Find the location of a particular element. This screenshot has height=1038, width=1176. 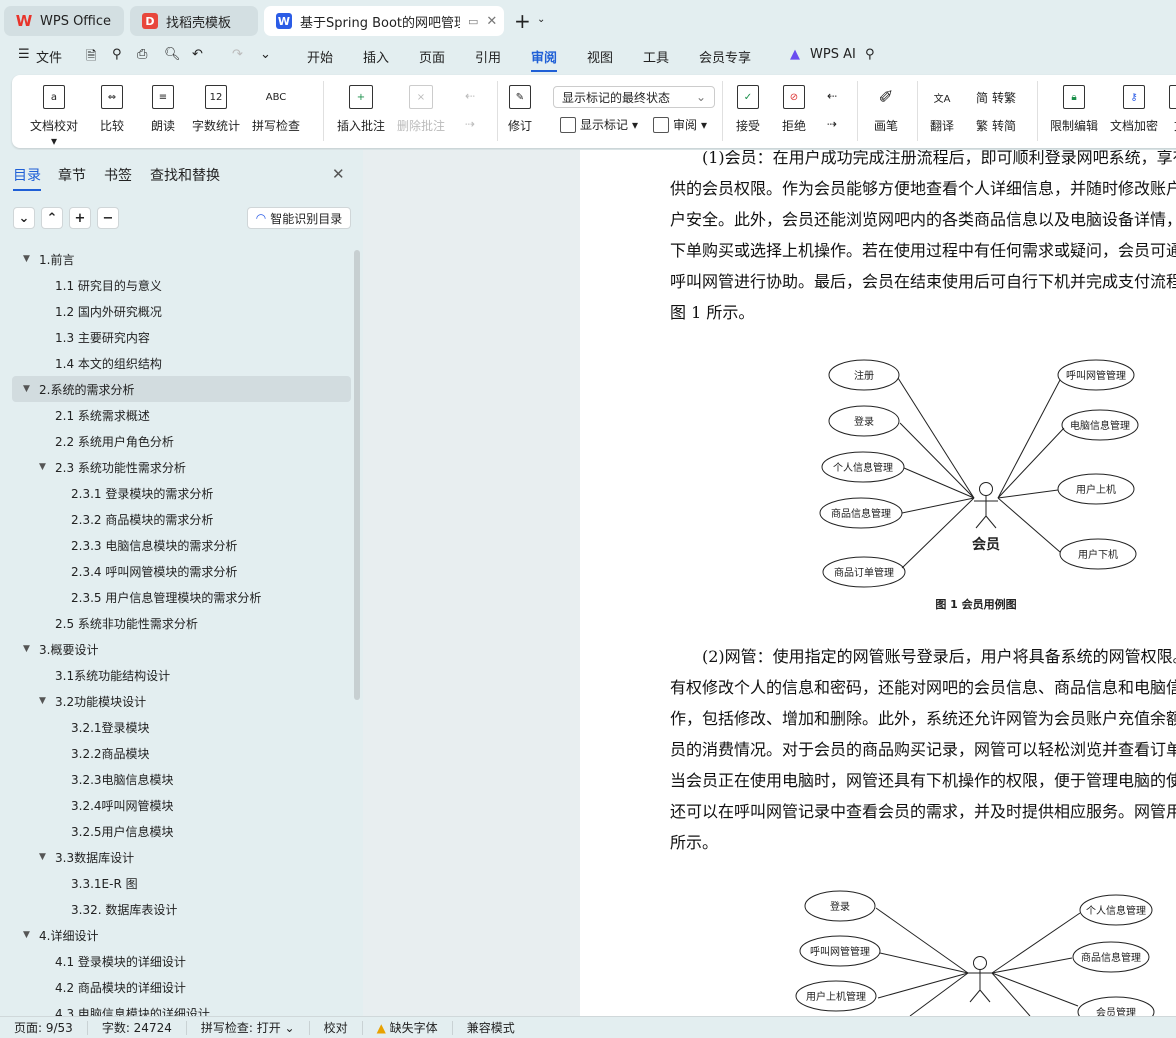

menu-file: 文件 is located at coordinates (49, 56).